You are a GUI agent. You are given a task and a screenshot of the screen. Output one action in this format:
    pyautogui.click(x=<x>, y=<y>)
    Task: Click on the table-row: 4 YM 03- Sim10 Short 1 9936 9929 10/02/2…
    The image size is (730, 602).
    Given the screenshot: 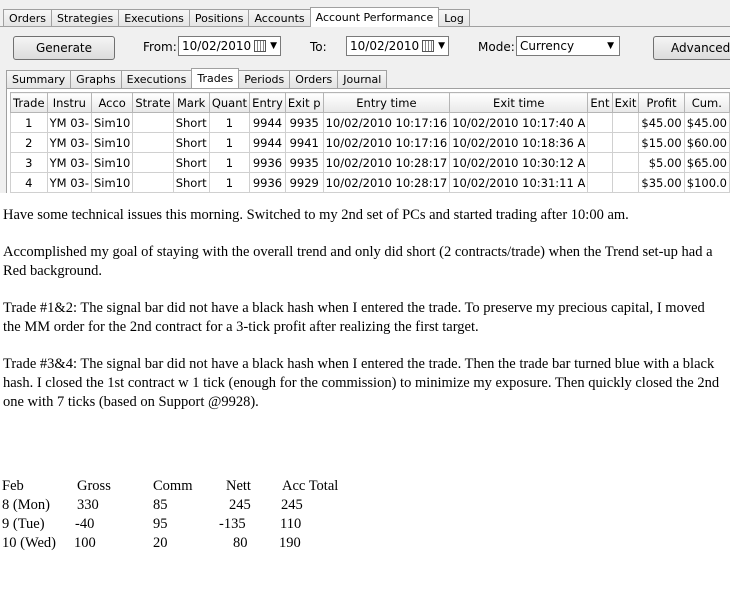 What is the action you would take?
    pyautogui.click(x=370, y=182)
    